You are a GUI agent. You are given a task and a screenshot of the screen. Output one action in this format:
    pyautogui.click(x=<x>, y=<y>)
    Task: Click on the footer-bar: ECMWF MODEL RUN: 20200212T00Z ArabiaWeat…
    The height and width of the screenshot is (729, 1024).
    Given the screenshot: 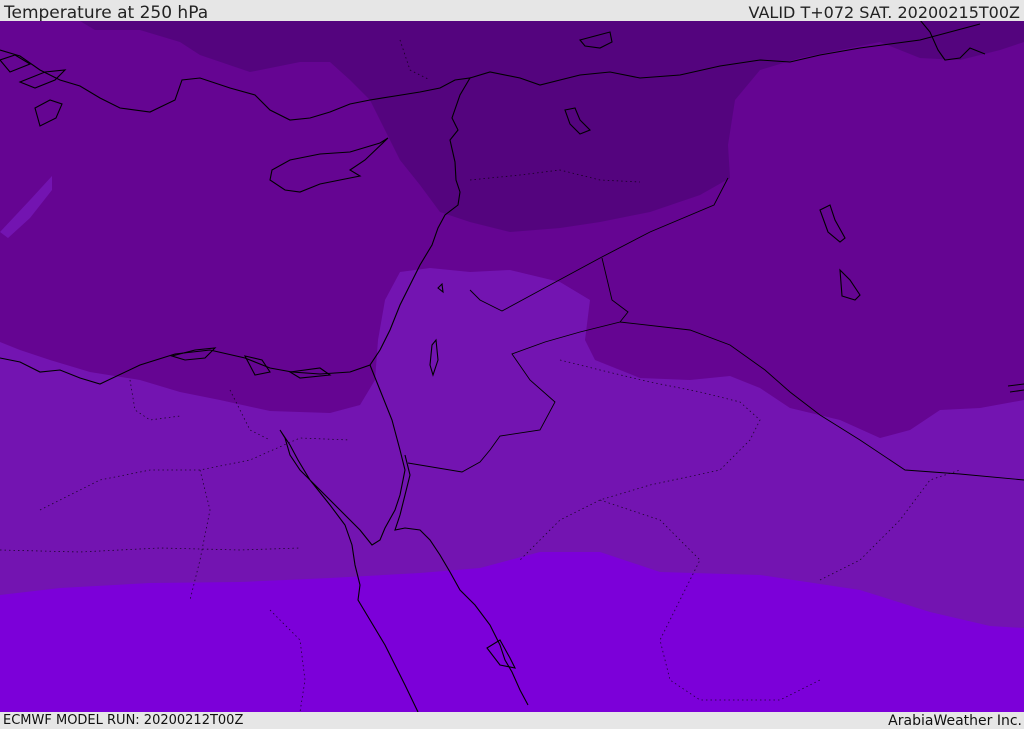 What is the action you would take?
    pyautogui.click(x=512, y=720)
    